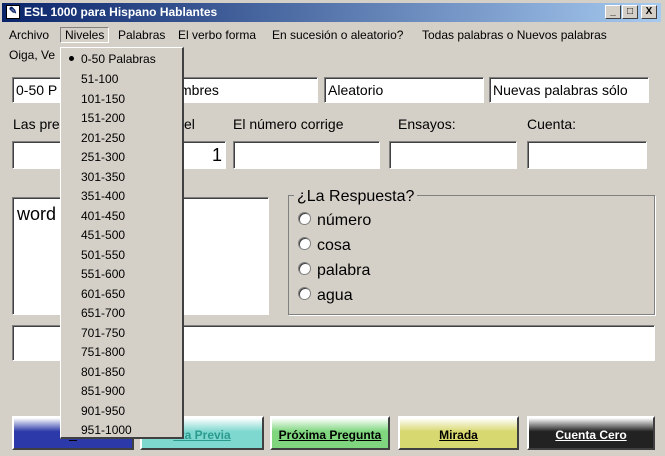  Describe the element at coordinates (649, 12) in the screenshot. I see `close-button: X` at that location.